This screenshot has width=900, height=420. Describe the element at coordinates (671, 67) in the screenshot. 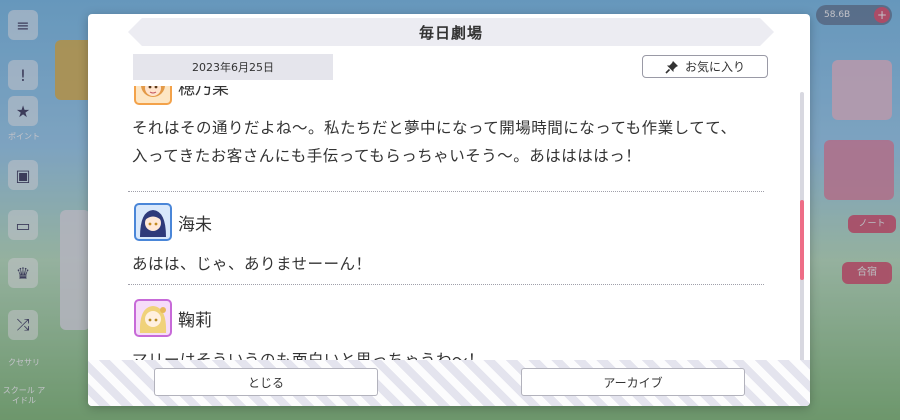

I see `pin-icon` at that location.